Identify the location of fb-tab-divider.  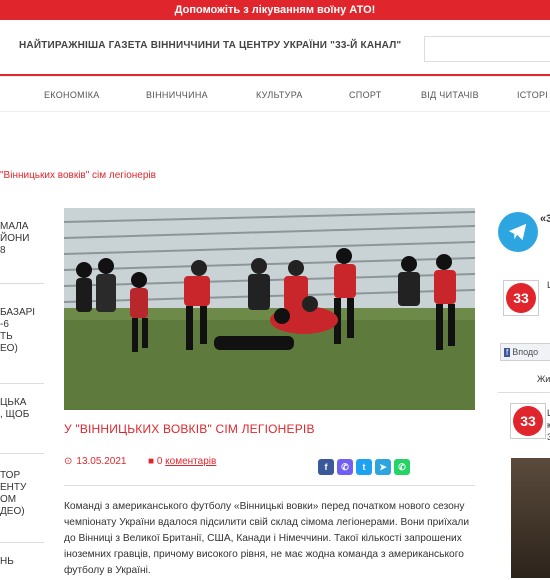
(524, 392).